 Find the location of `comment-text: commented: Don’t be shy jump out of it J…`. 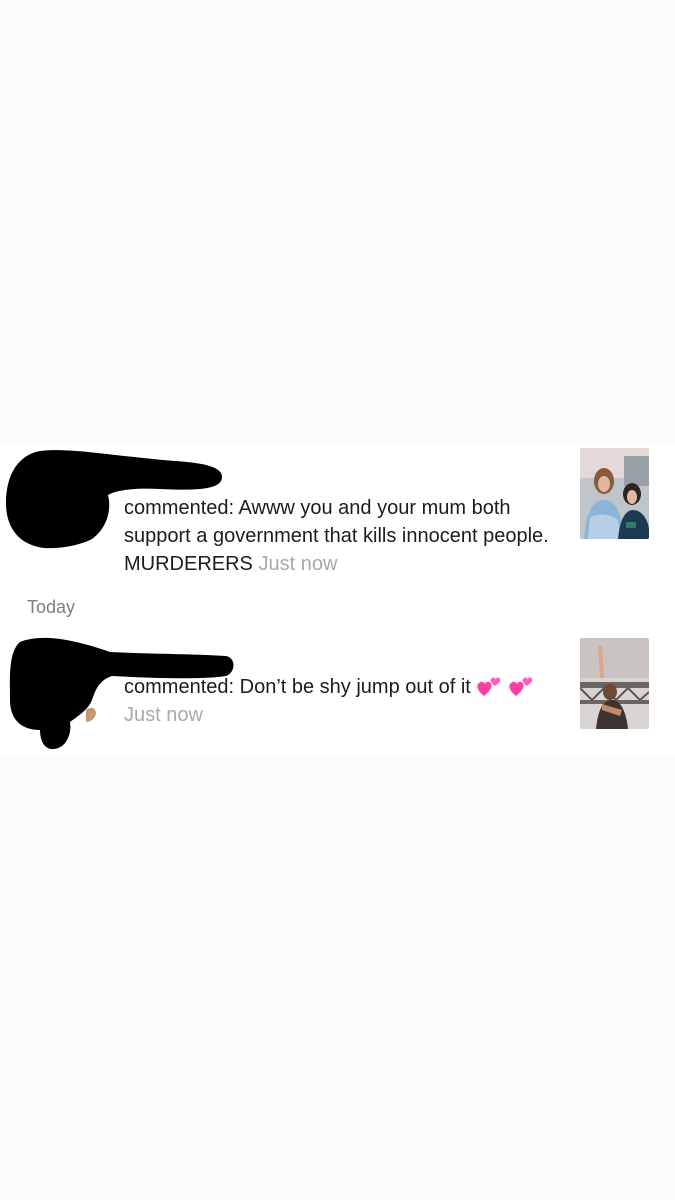

comment-text: commented: Don’t be shy jump out of it J… is located at coordinates (344, 701).